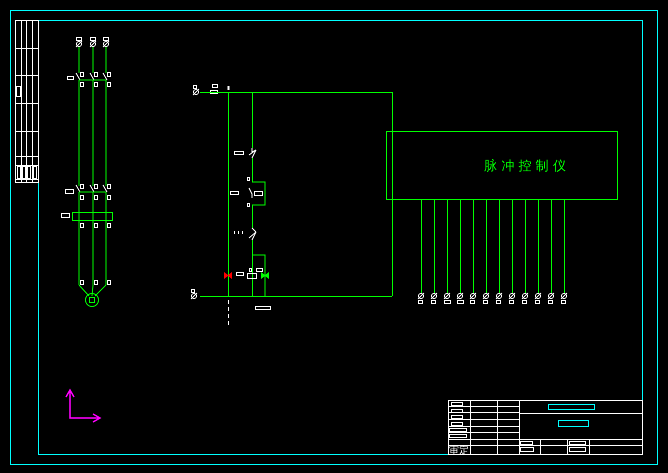  What do you see at coordinates (83, 405) in the screenshot?
I see `ucs-axis-icon` at bounding box center [83, 405].